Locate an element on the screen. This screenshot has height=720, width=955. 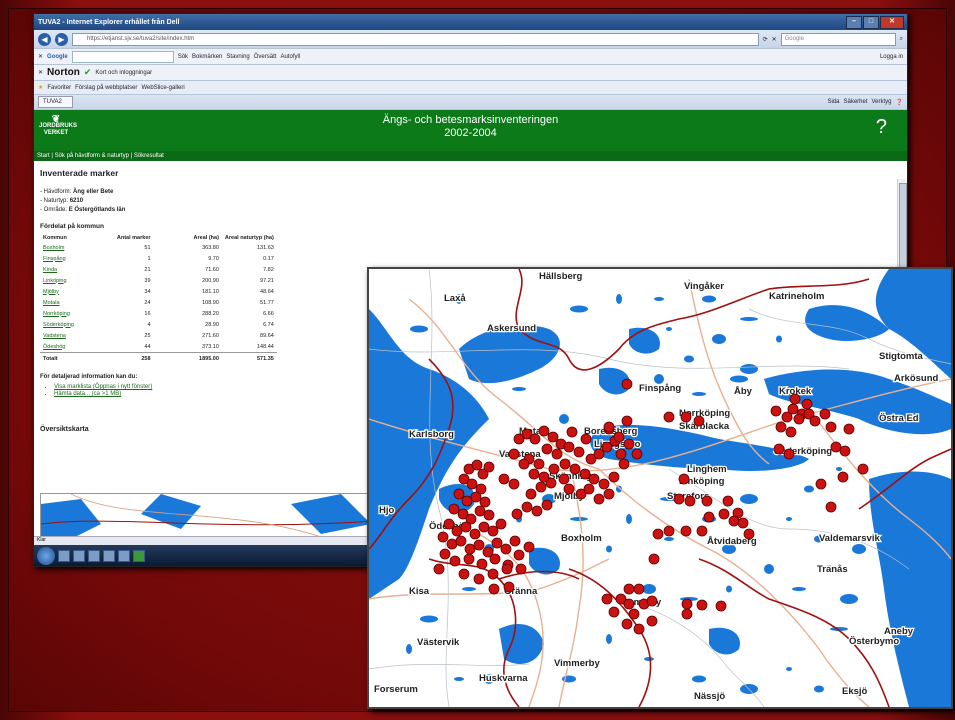
close-toolbar-icon: ✕ is located at coordinates (40, 72).